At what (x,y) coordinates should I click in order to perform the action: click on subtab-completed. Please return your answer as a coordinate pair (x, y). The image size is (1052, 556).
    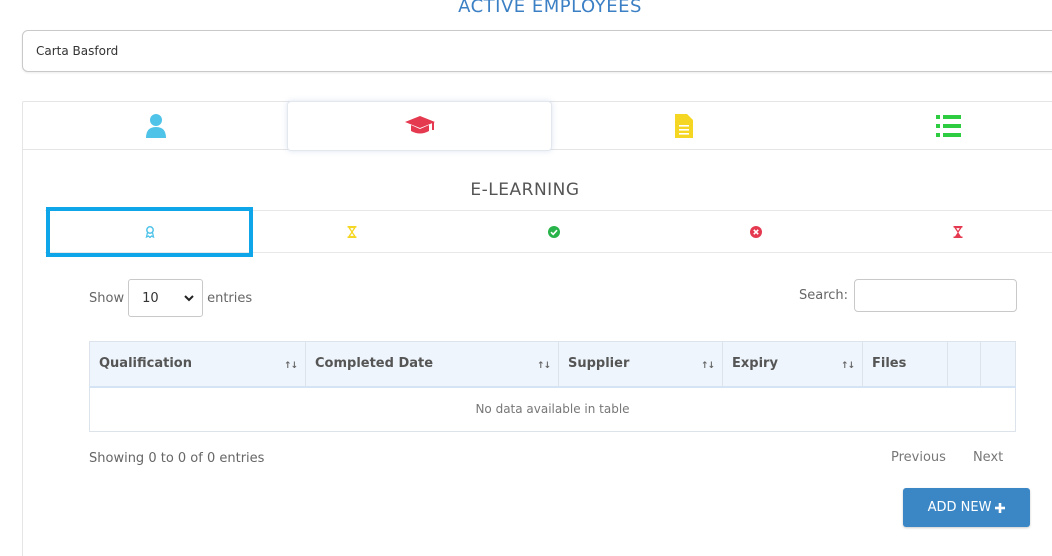
    Looking at the image, I should click on (553, 232).